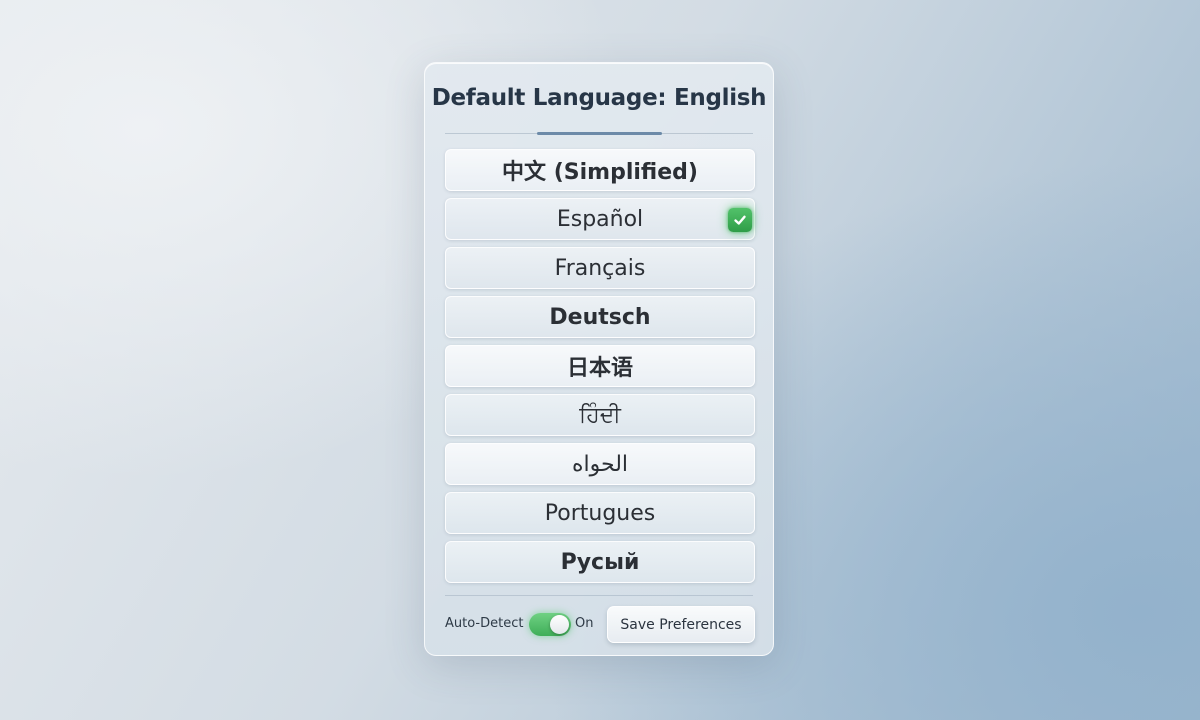 The height and width of the screenshot is (720, 1200). I want to click on language-label: 中文 (Simplified), so click(600, 172).